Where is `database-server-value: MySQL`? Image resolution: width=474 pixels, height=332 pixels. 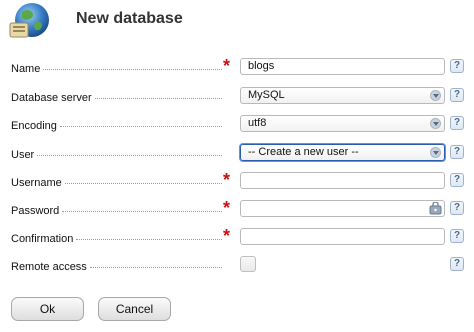
database-server-value: MySQL is located at coordinates (266, 95).